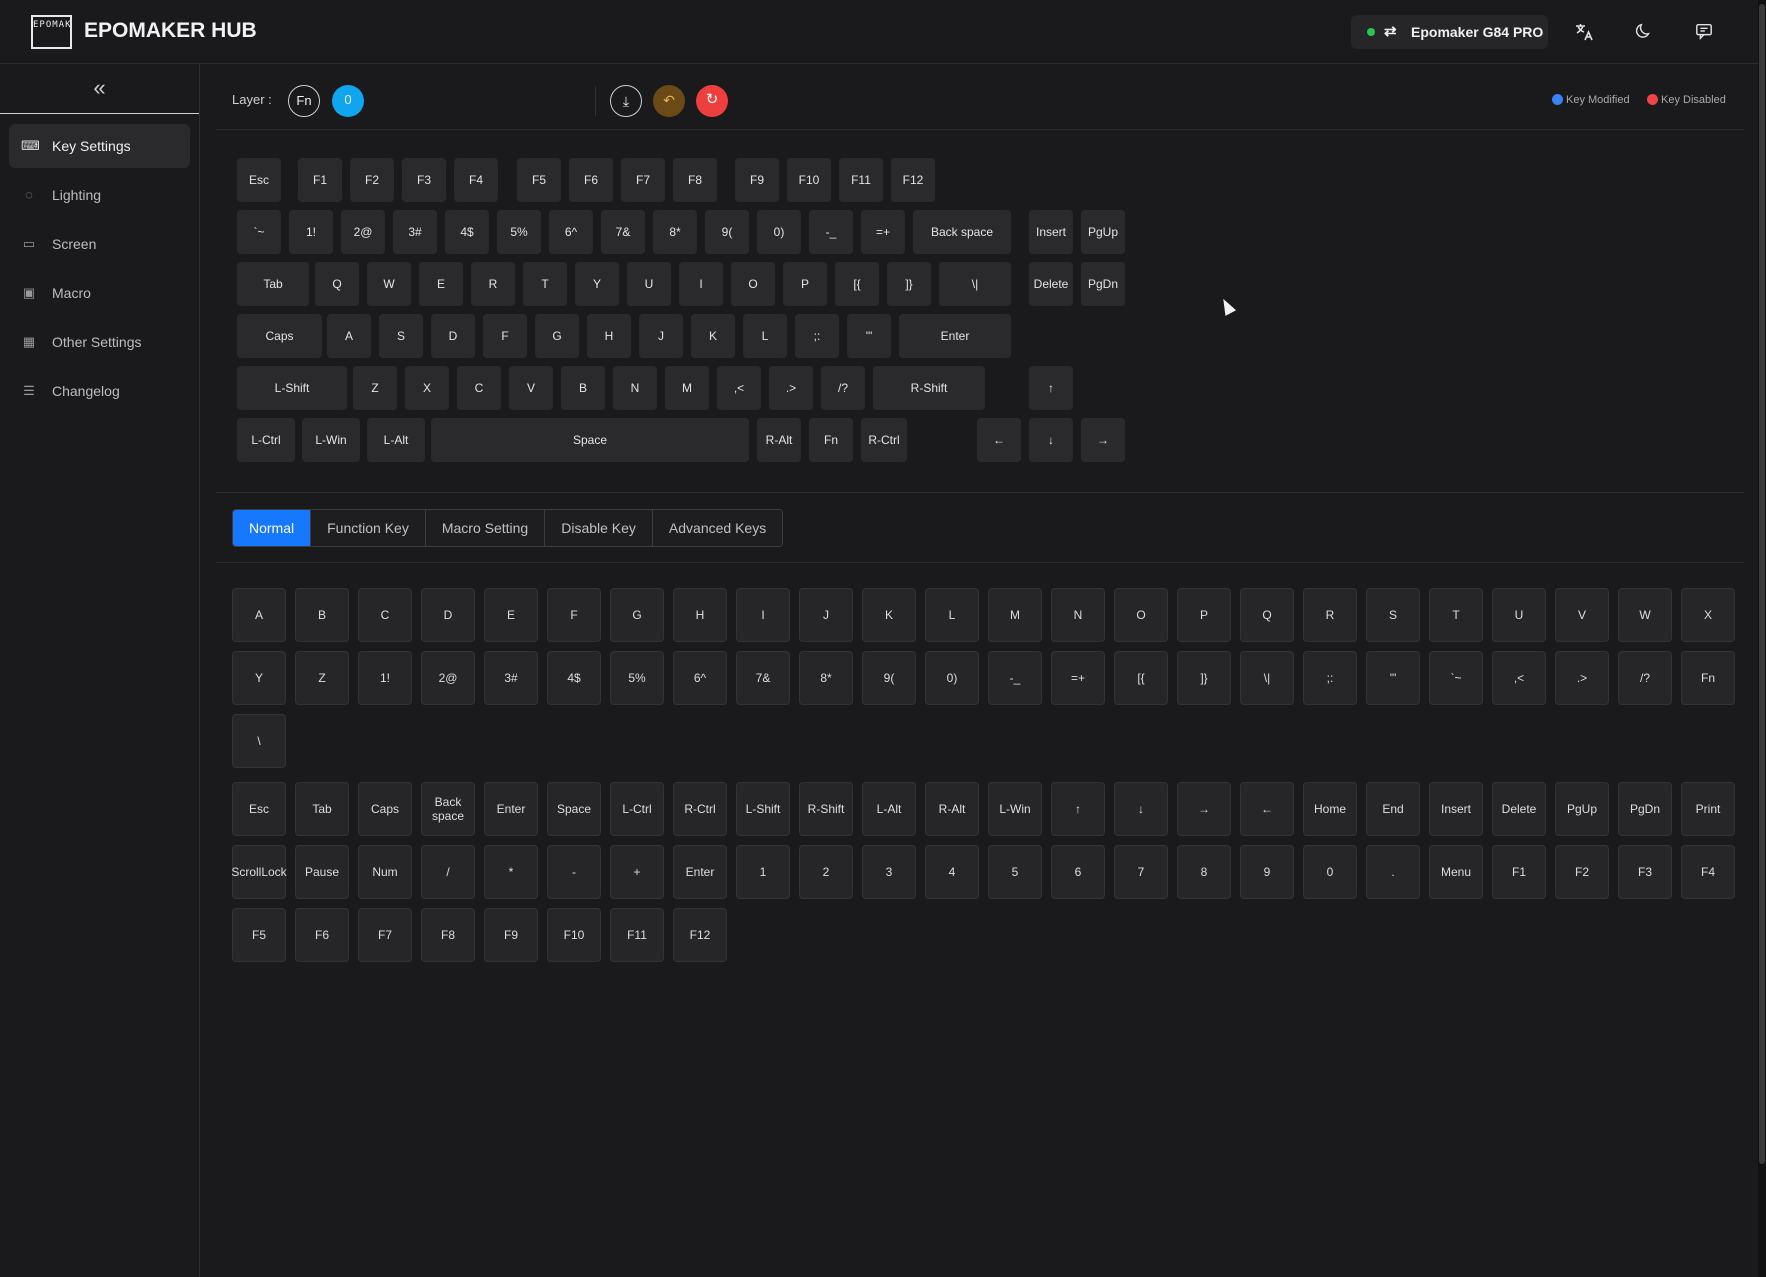 Image resolution: width=1766 pixels, height=1277 pixels. What do you see at coordinates (363, 232) in the screenshot?
I see `keyboard-key: 2@` at bounding box center [363, 232].